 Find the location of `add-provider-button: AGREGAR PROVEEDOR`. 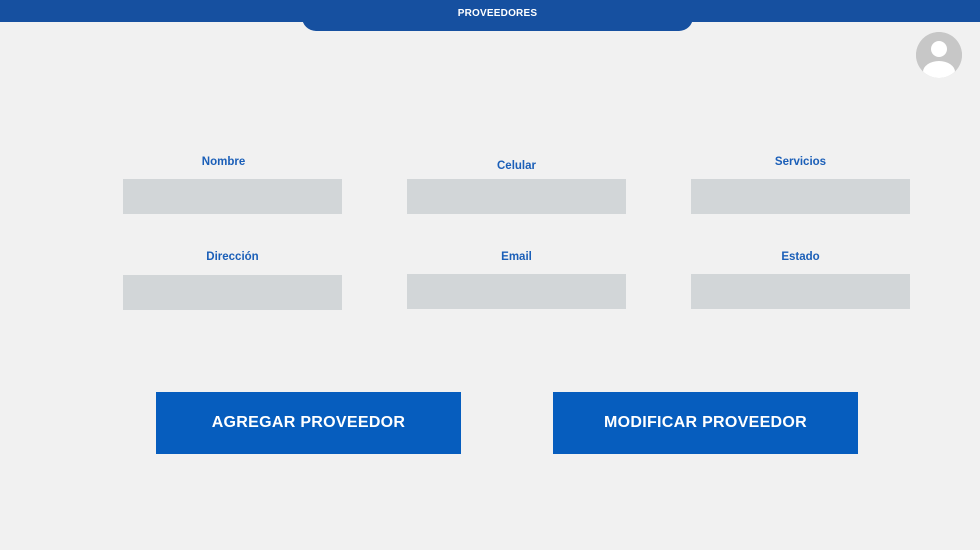

add-provider-button: AGREGAR PROVEEDOR is located at coordinates (308, 423).